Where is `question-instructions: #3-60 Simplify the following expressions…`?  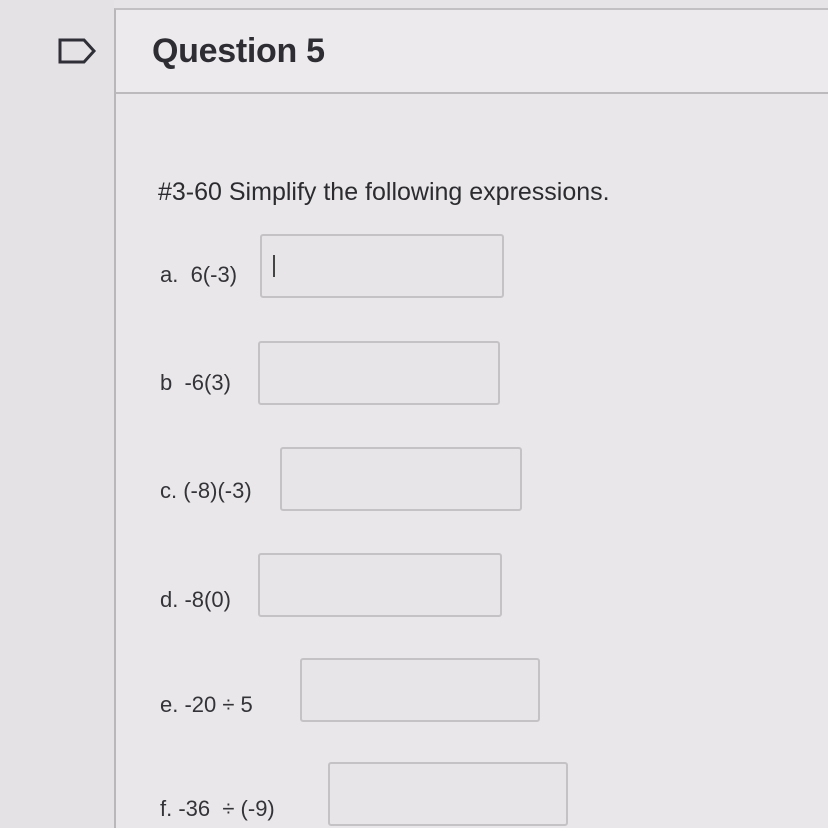 question-instructions: #3-60 Simplify the following expressions… is located at coordinates (384, 192).